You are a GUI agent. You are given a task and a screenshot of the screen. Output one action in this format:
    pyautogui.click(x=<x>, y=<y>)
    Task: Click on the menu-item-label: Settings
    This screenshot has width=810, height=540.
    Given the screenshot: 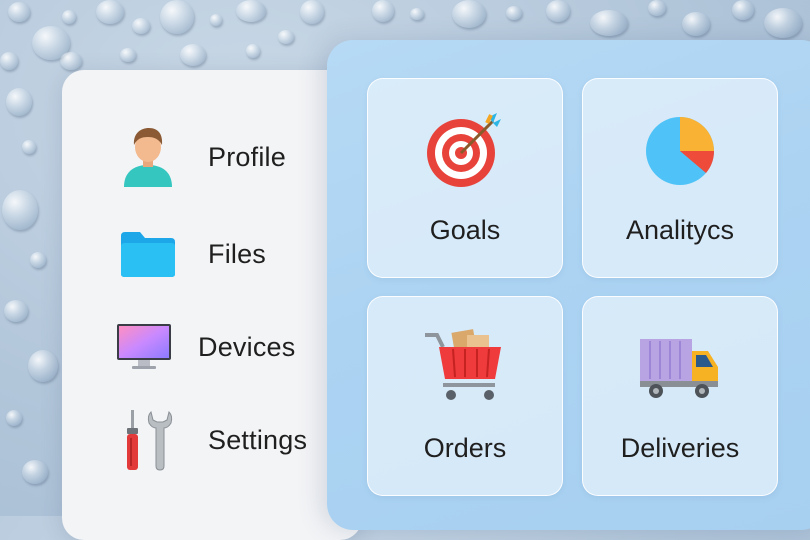 What is the action you would take?
    pyautogui.click(x=258, y=439)
    